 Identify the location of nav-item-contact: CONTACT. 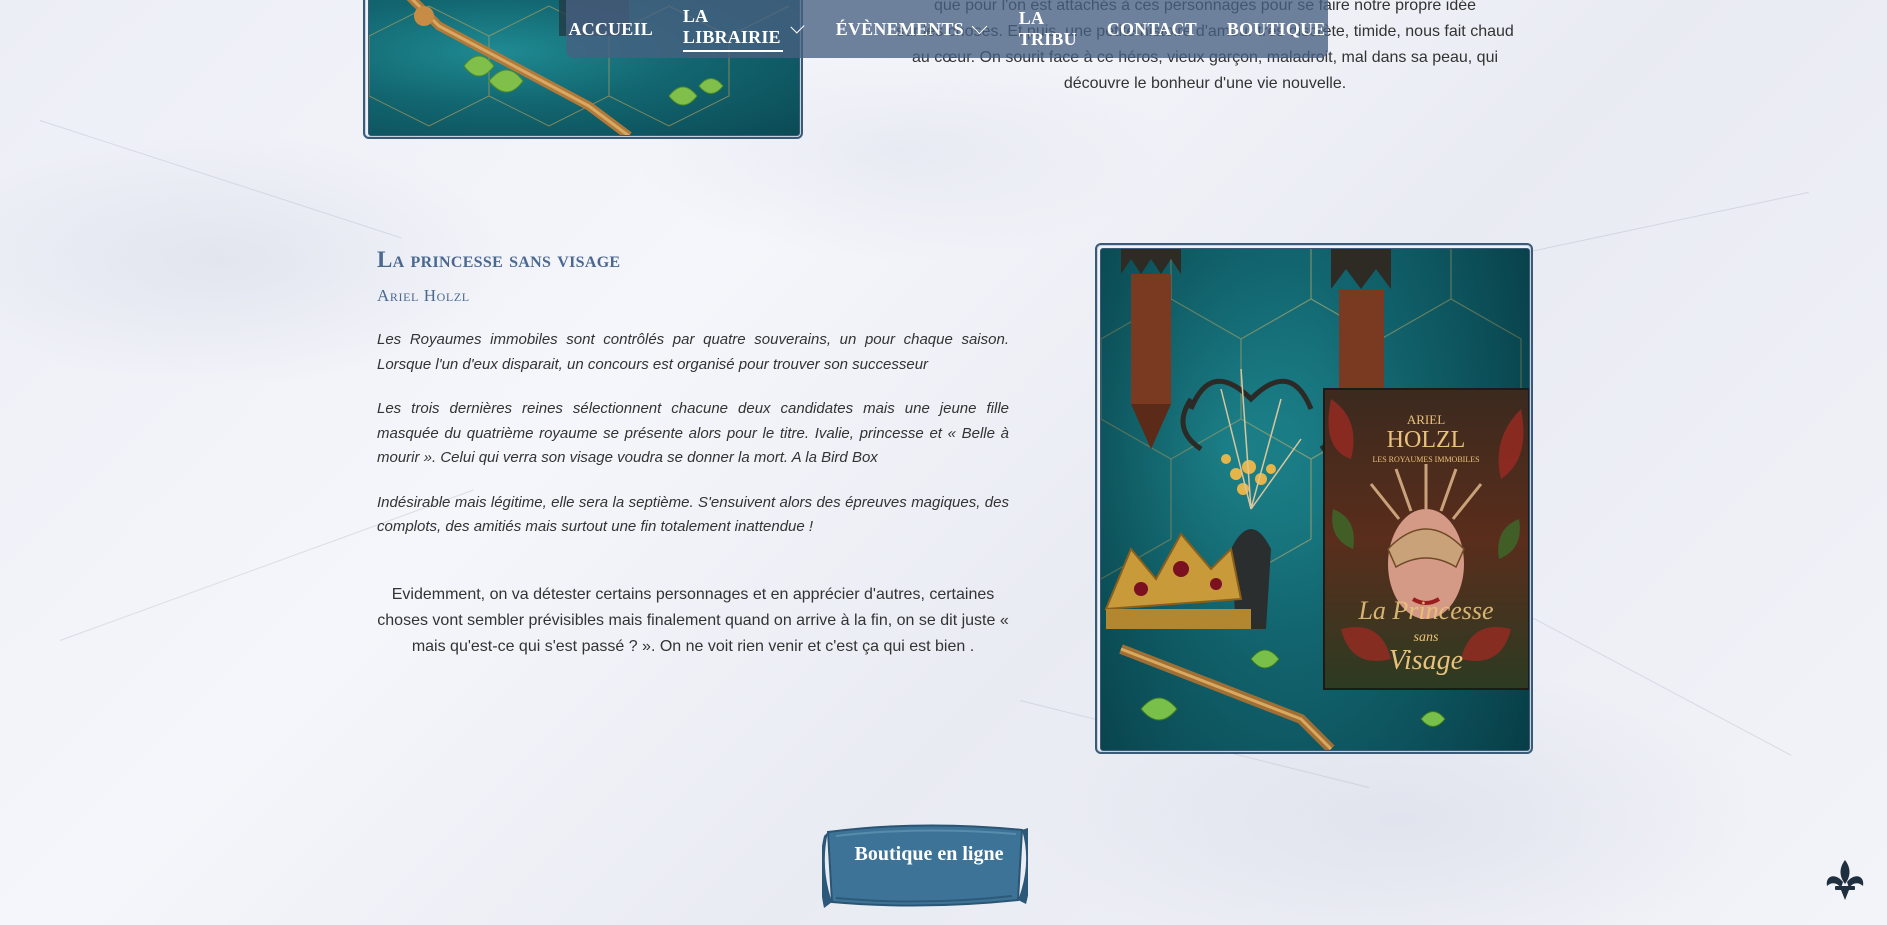
(1152, 29).